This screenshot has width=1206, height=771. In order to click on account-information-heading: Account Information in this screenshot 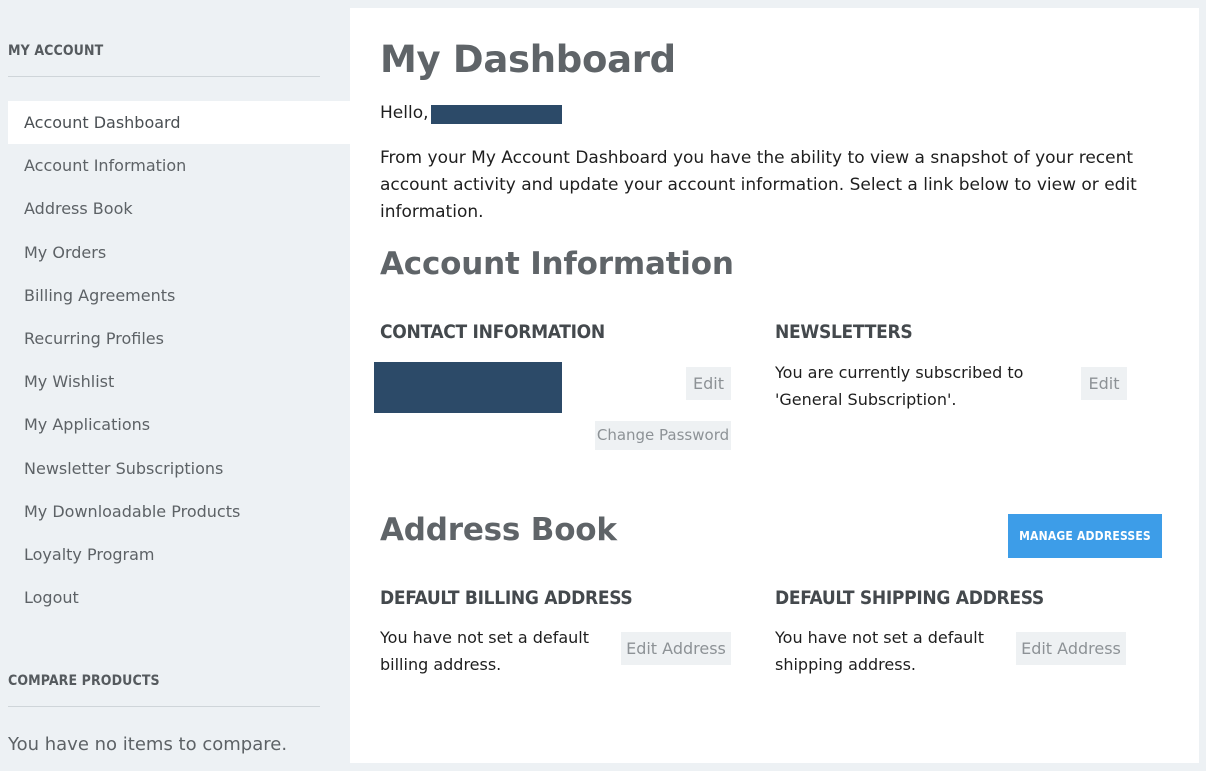, I will do `click(557, 264)`.